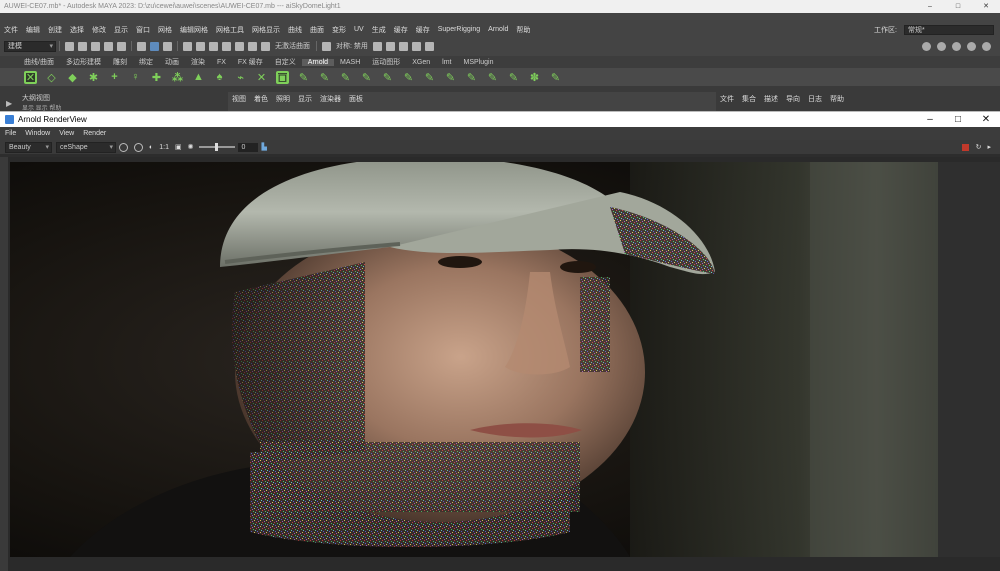 This screenshot has height=571, width=1000. Describe the element at coordinates (69, 46) in the screenshot. I see `new-scene-icon` at that location.